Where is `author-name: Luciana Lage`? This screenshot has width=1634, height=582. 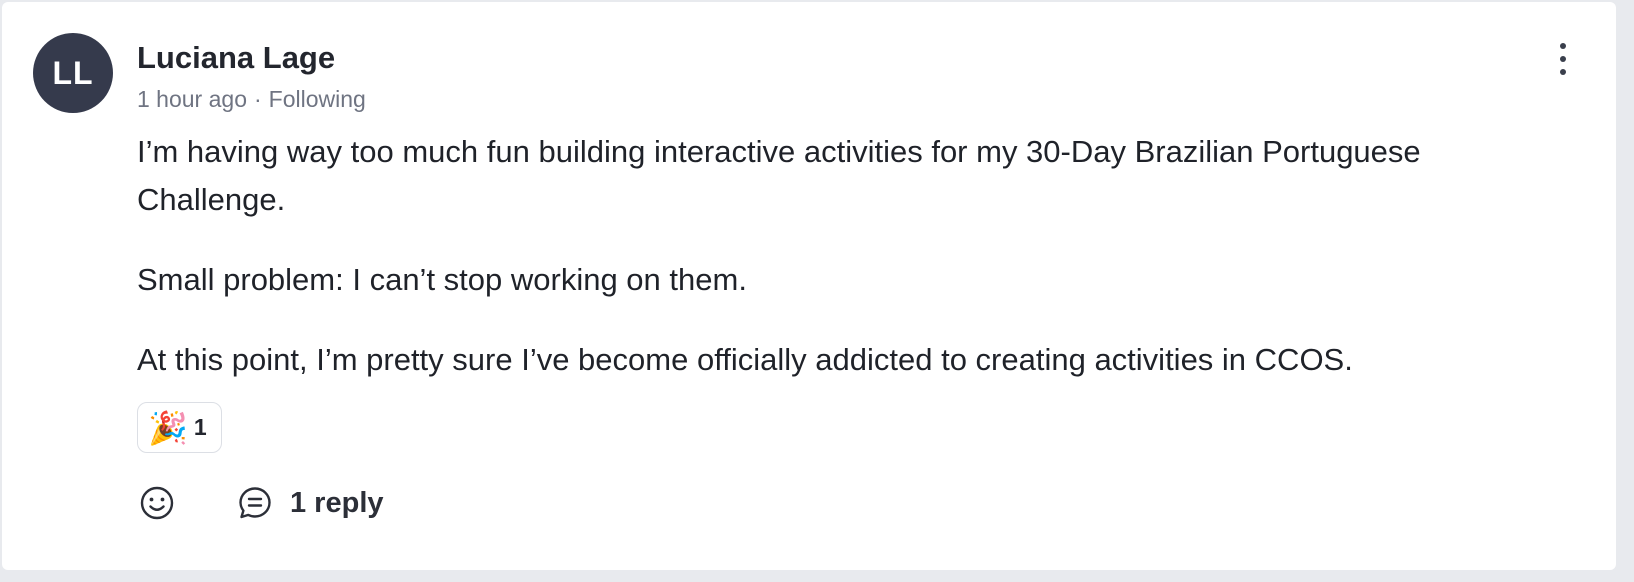
author-name: Luciana Lage is located at coordinates (236, 58).